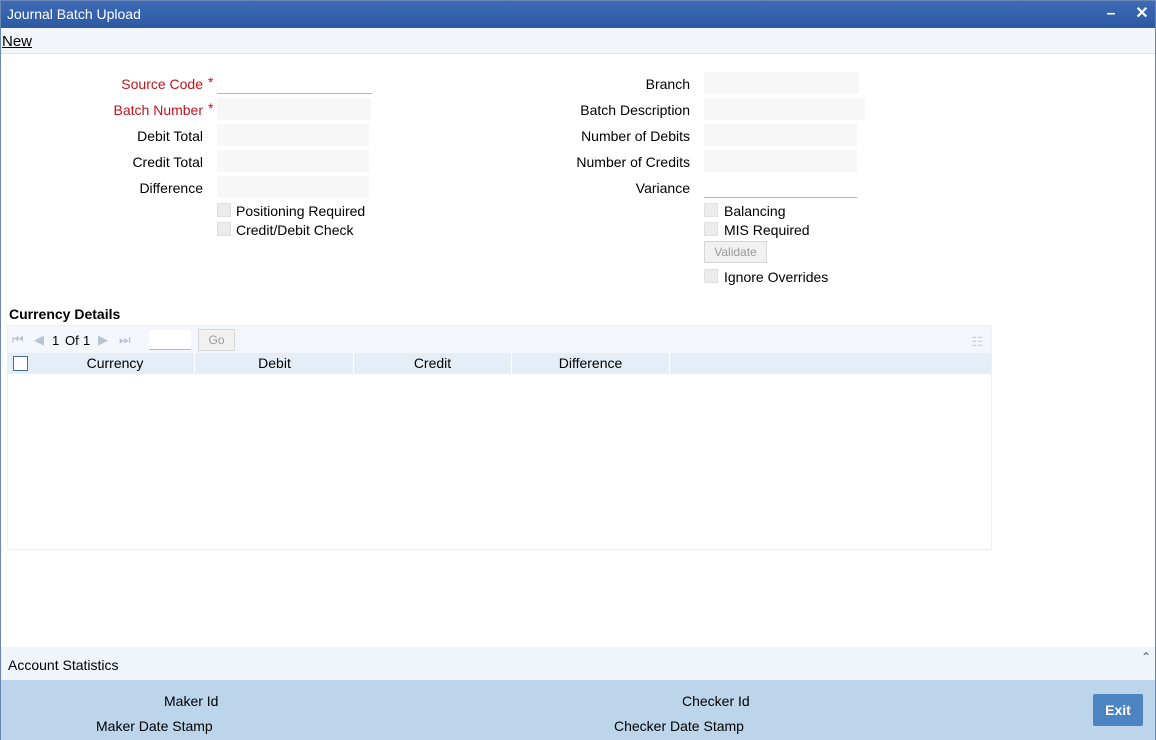 This screenshot has height=740, width=1156. Describe the element at coordinates (295, 230) in the screenshot. I see `credit-debit-check-label: Credit/Debit Check` at that location.